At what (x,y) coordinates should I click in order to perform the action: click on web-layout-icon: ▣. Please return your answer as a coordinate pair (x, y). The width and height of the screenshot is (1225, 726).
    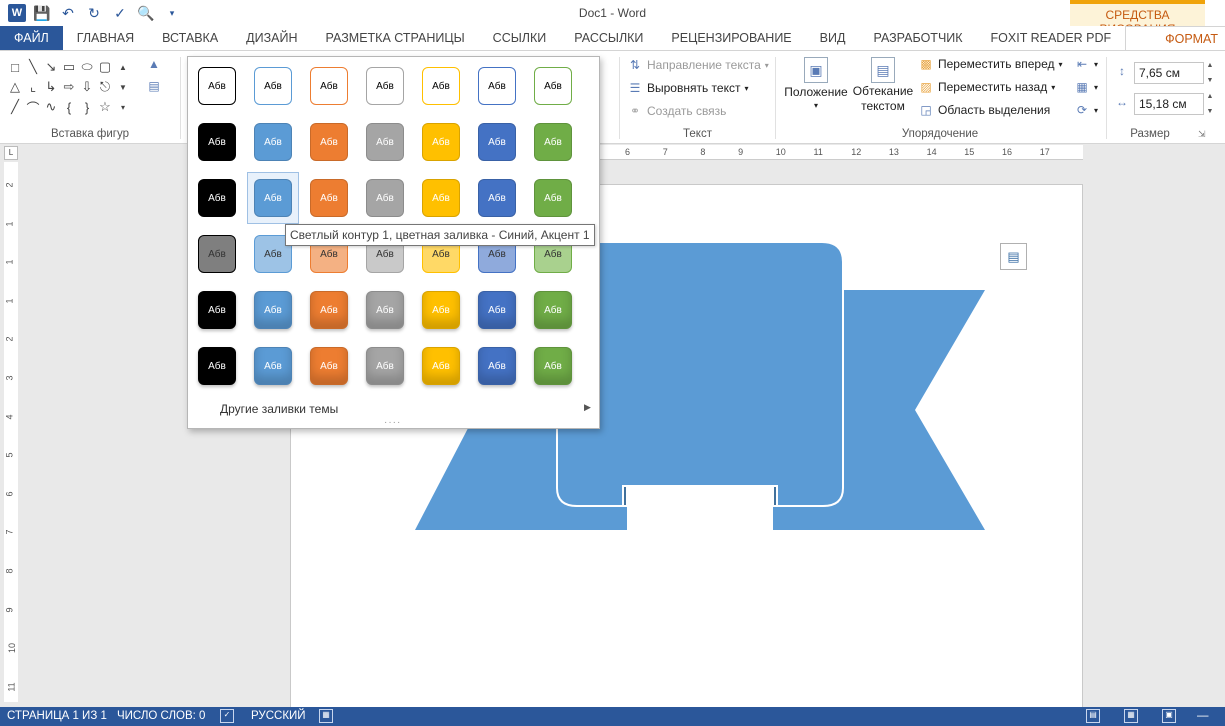
    Looking at the image, I should click on (1169, 716).